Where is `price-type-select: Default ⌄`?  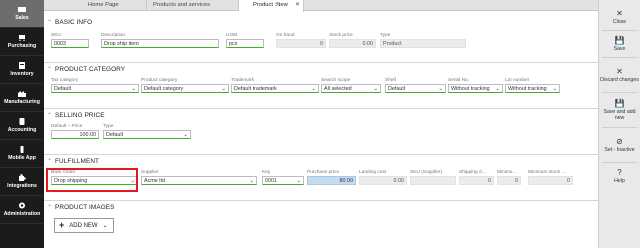 price-type-select: Default ⌄ is located at coordinates (147, 134).